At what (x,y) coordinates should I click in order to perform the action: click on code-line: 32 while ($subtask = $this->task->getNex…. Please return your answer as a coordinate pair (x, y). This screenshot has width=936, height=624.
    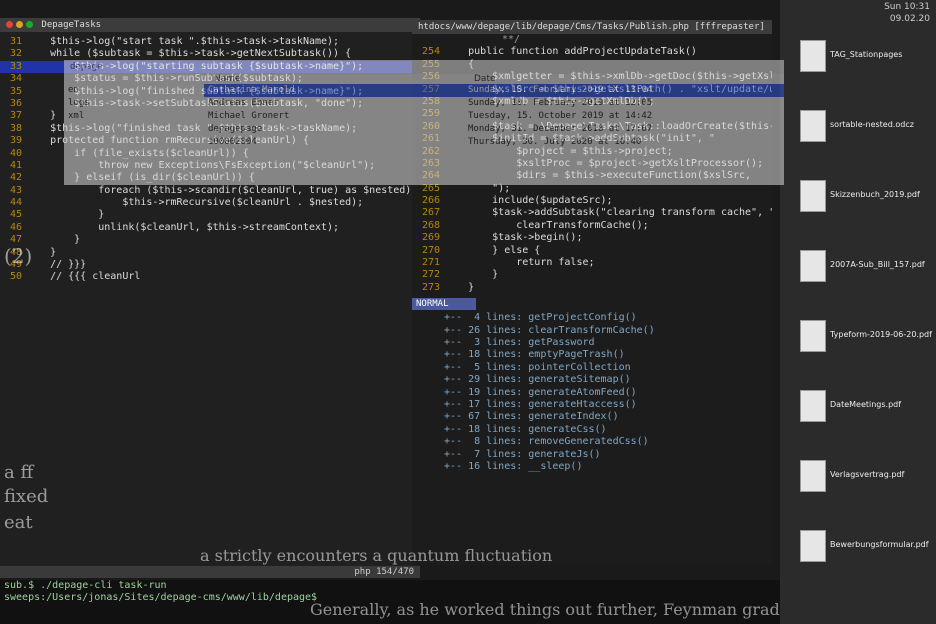
    Looking at the image, I should click on (210, 54).